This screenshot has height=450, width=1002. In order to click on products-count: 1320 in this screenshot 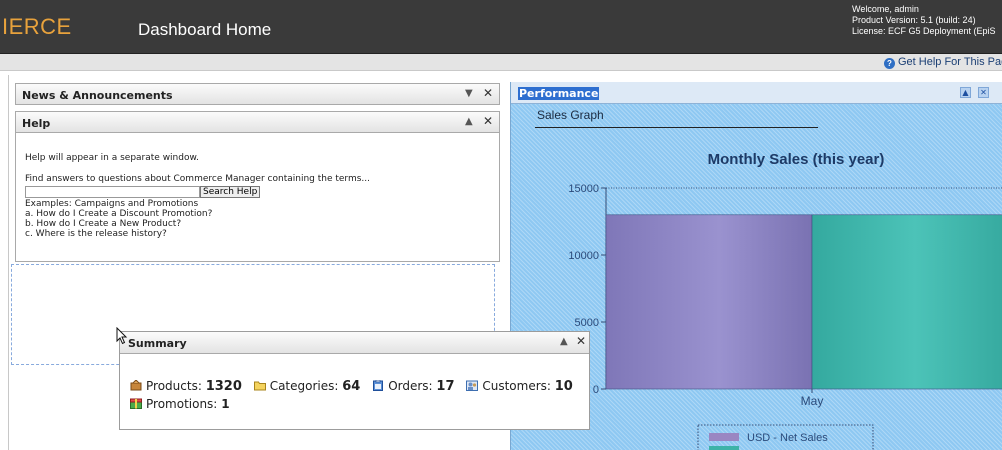, I will do `click(223, 386)`.